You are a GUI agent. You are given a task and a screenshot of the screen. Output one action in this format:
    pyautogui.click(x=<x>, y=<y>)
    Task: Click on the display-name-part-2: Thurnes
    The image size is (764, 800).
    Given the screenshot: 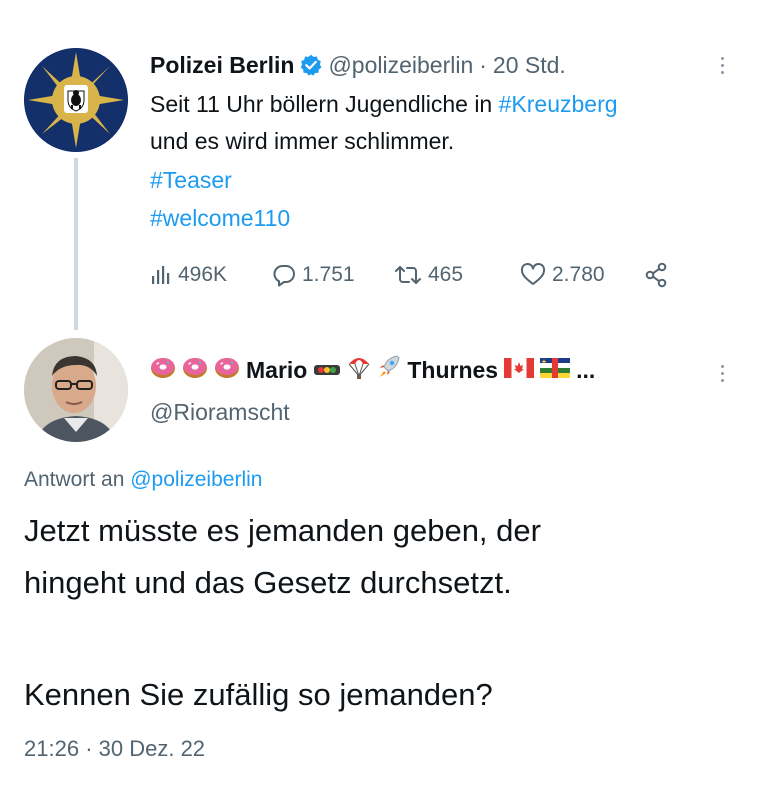 What is the action you would take?
    pyautogui.click(x=453, y=369)
    